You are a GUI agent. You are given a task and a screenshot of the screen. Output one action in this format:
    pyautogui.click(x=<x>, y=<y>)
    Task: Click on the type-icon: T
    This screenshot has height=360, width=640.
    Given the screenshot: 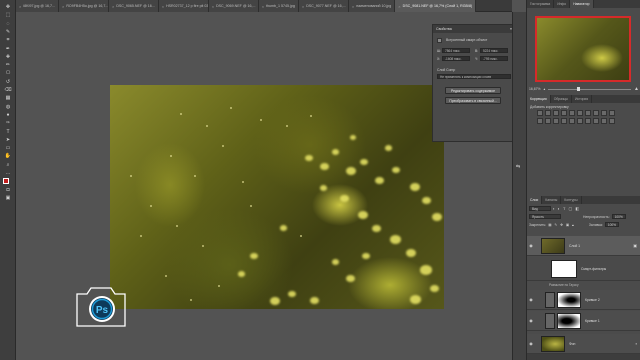 What is the action you would take?
    pyautogui.click(x=8, y=132)
    